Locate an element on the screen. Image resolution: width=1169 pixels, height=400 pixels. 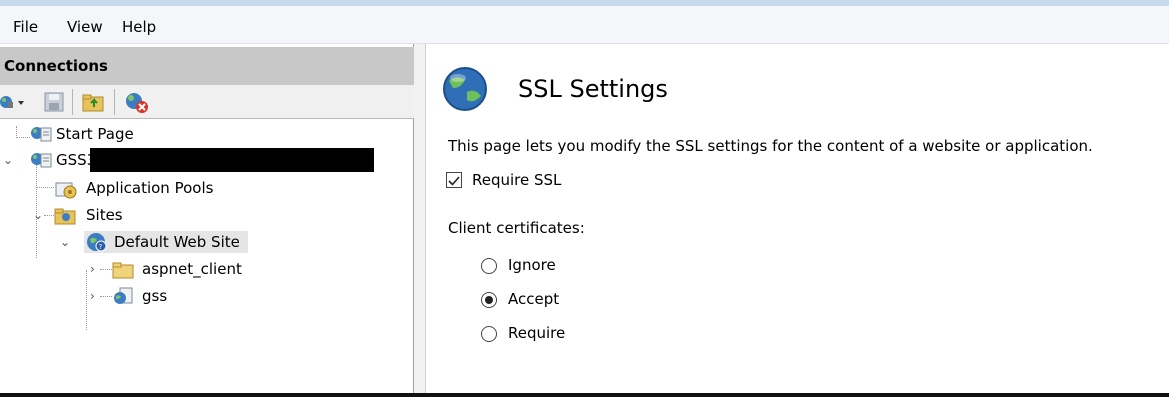
save-icon is located at coordinates (54, 104).